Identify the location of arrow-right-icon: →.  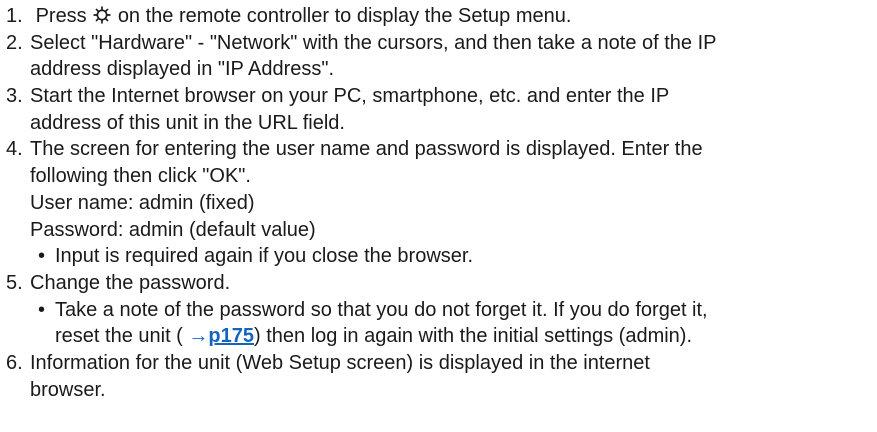
(198, 336).